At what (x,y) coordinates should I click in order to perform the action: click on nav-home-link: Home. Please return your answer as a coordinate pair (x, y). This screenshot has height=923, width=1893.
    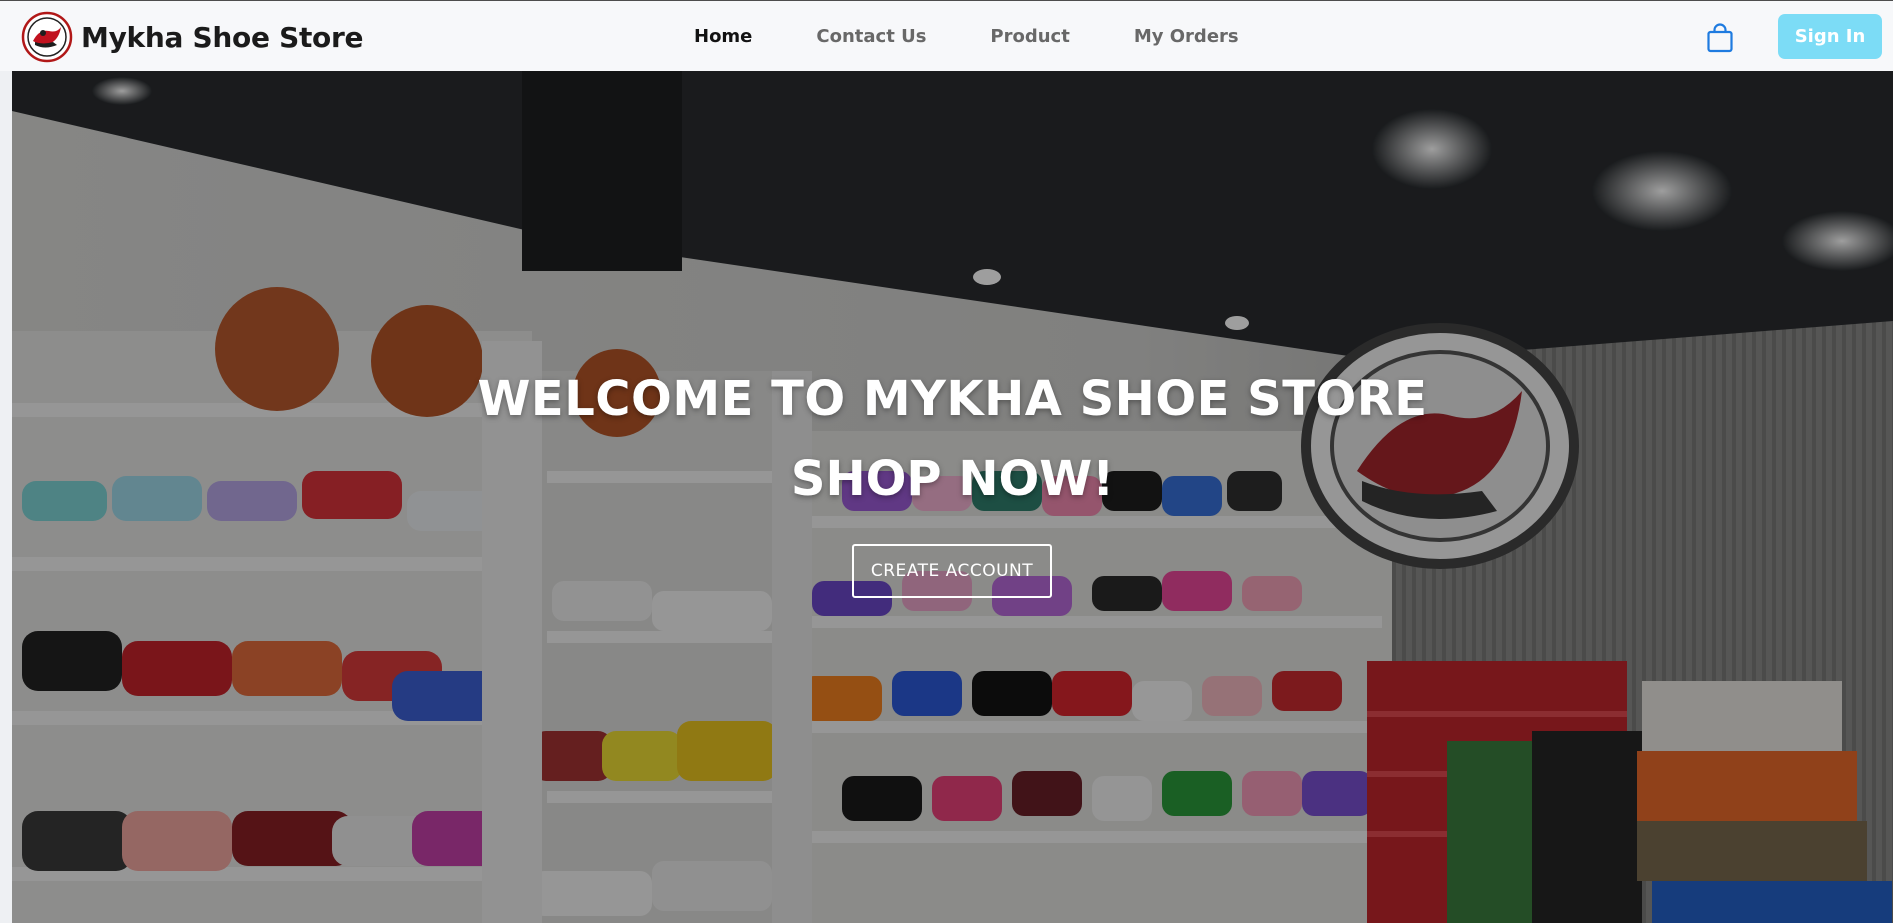
    Looking at the image, I should click on (723, 38).